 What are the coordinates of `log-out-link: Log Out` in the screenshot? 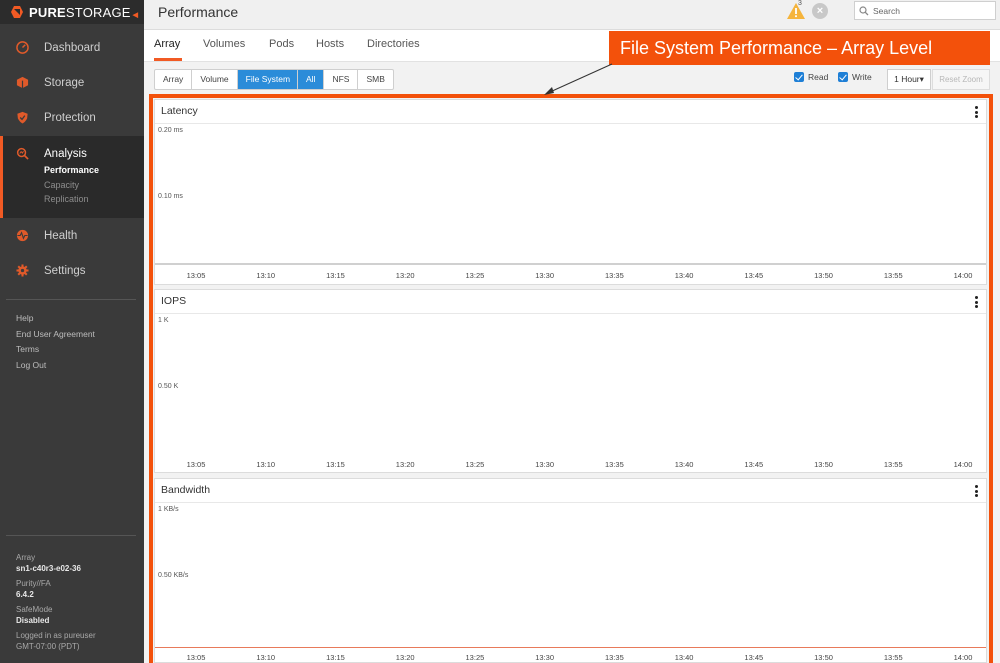 It's located at (55, 366).